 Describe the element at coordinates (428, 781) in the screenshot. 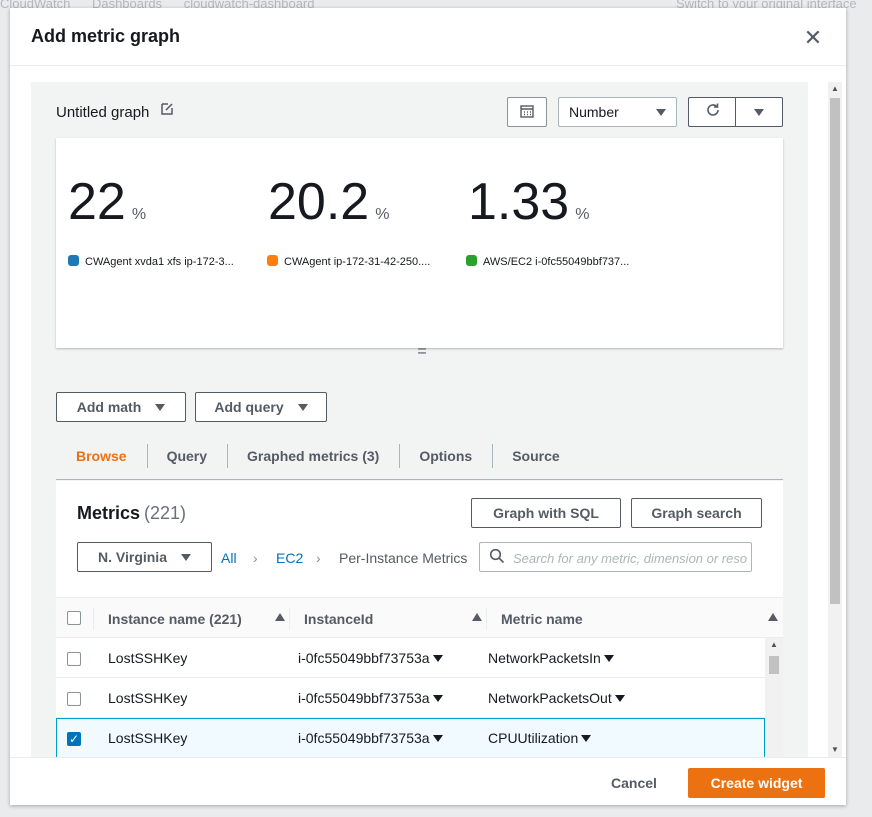

I see `modal-footer: Cancel Create widget` at that location.